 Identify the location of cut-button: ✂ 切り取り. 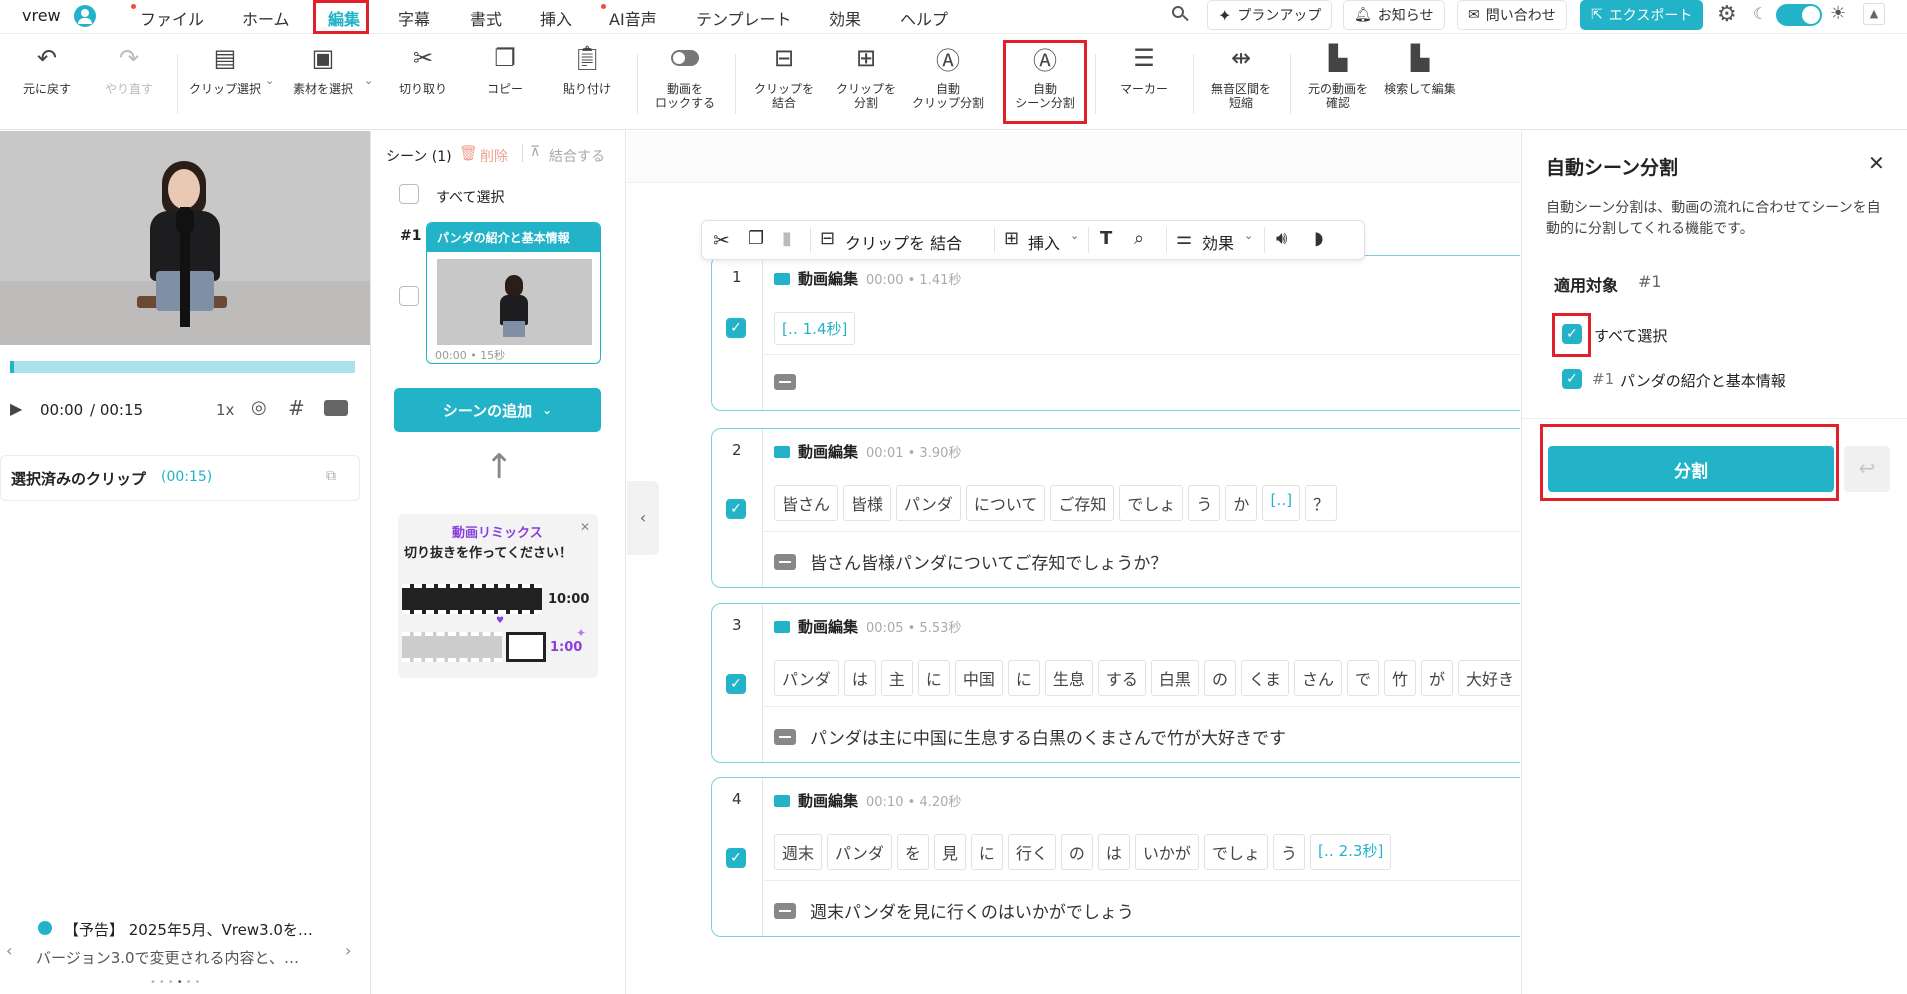
(423, 65).